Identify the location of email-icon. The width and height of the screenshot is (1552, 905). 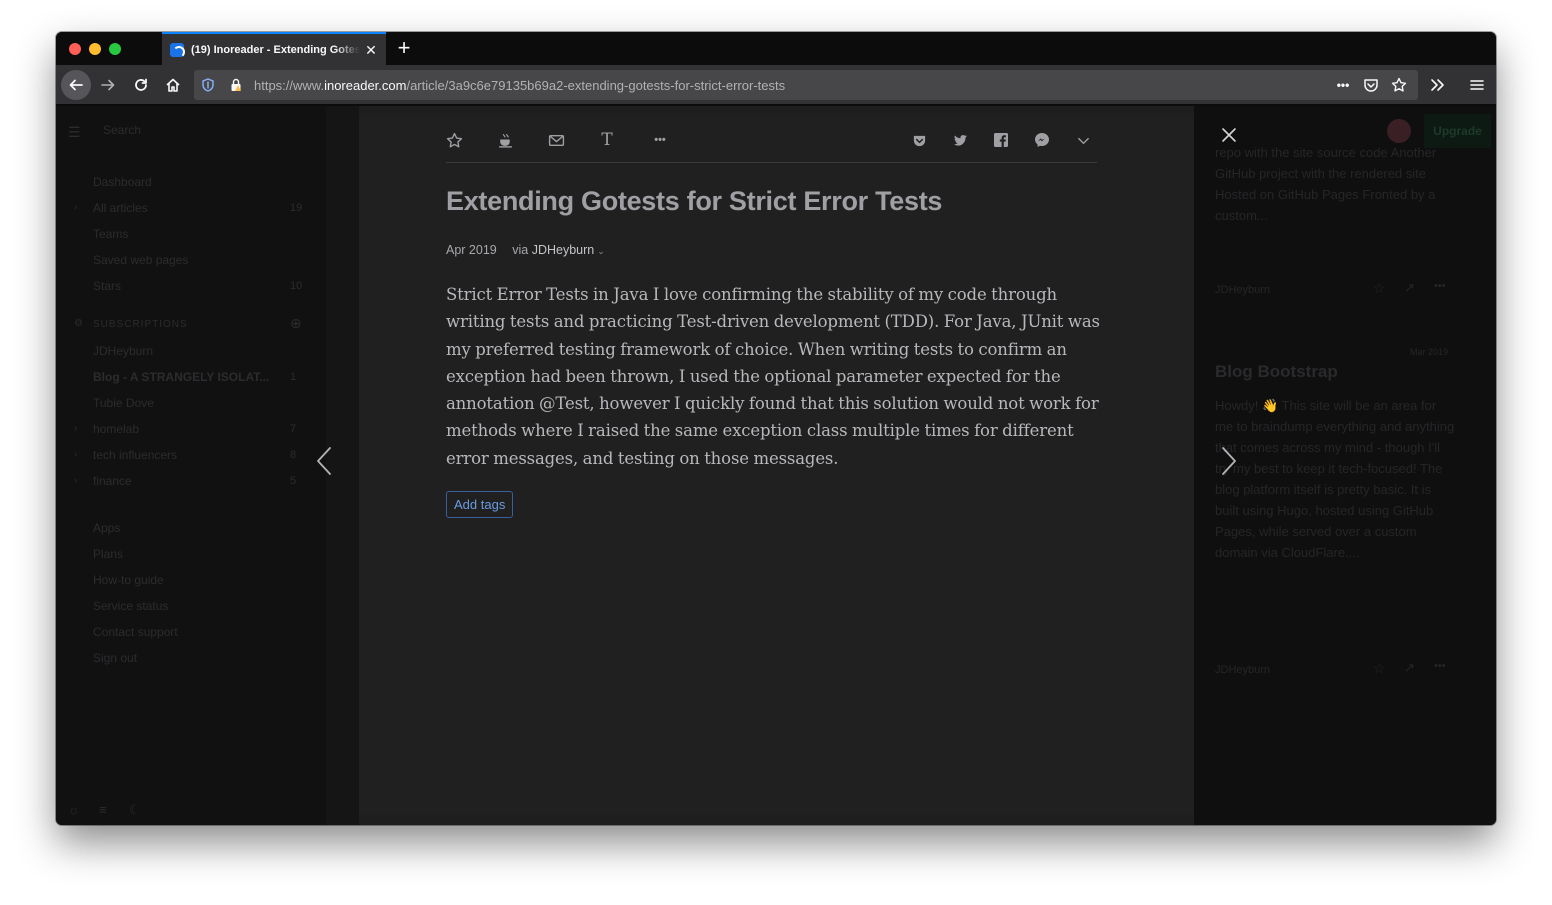
(556, 140).